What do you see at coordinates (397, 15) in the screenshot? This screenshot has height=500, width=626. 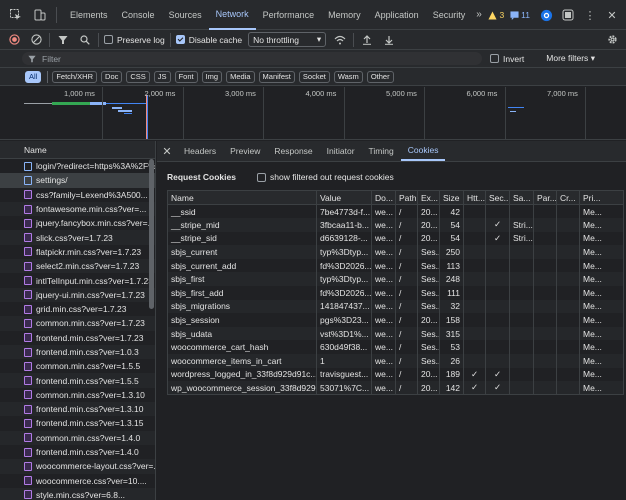 I see `tab-application: Application` at bounding box center [397, 15].